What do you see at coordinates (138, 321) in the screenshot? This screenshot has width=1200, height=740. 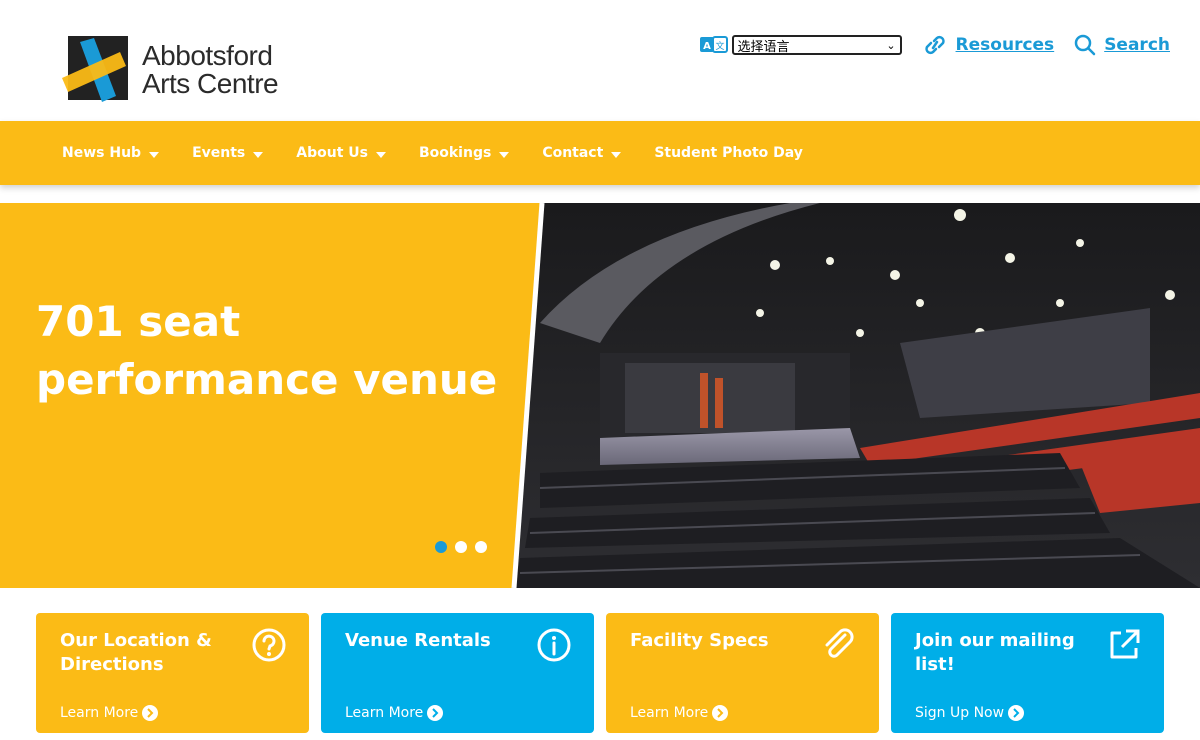 I see `hero-title-line-1: 701 seat` at bounding box center [138, 321].